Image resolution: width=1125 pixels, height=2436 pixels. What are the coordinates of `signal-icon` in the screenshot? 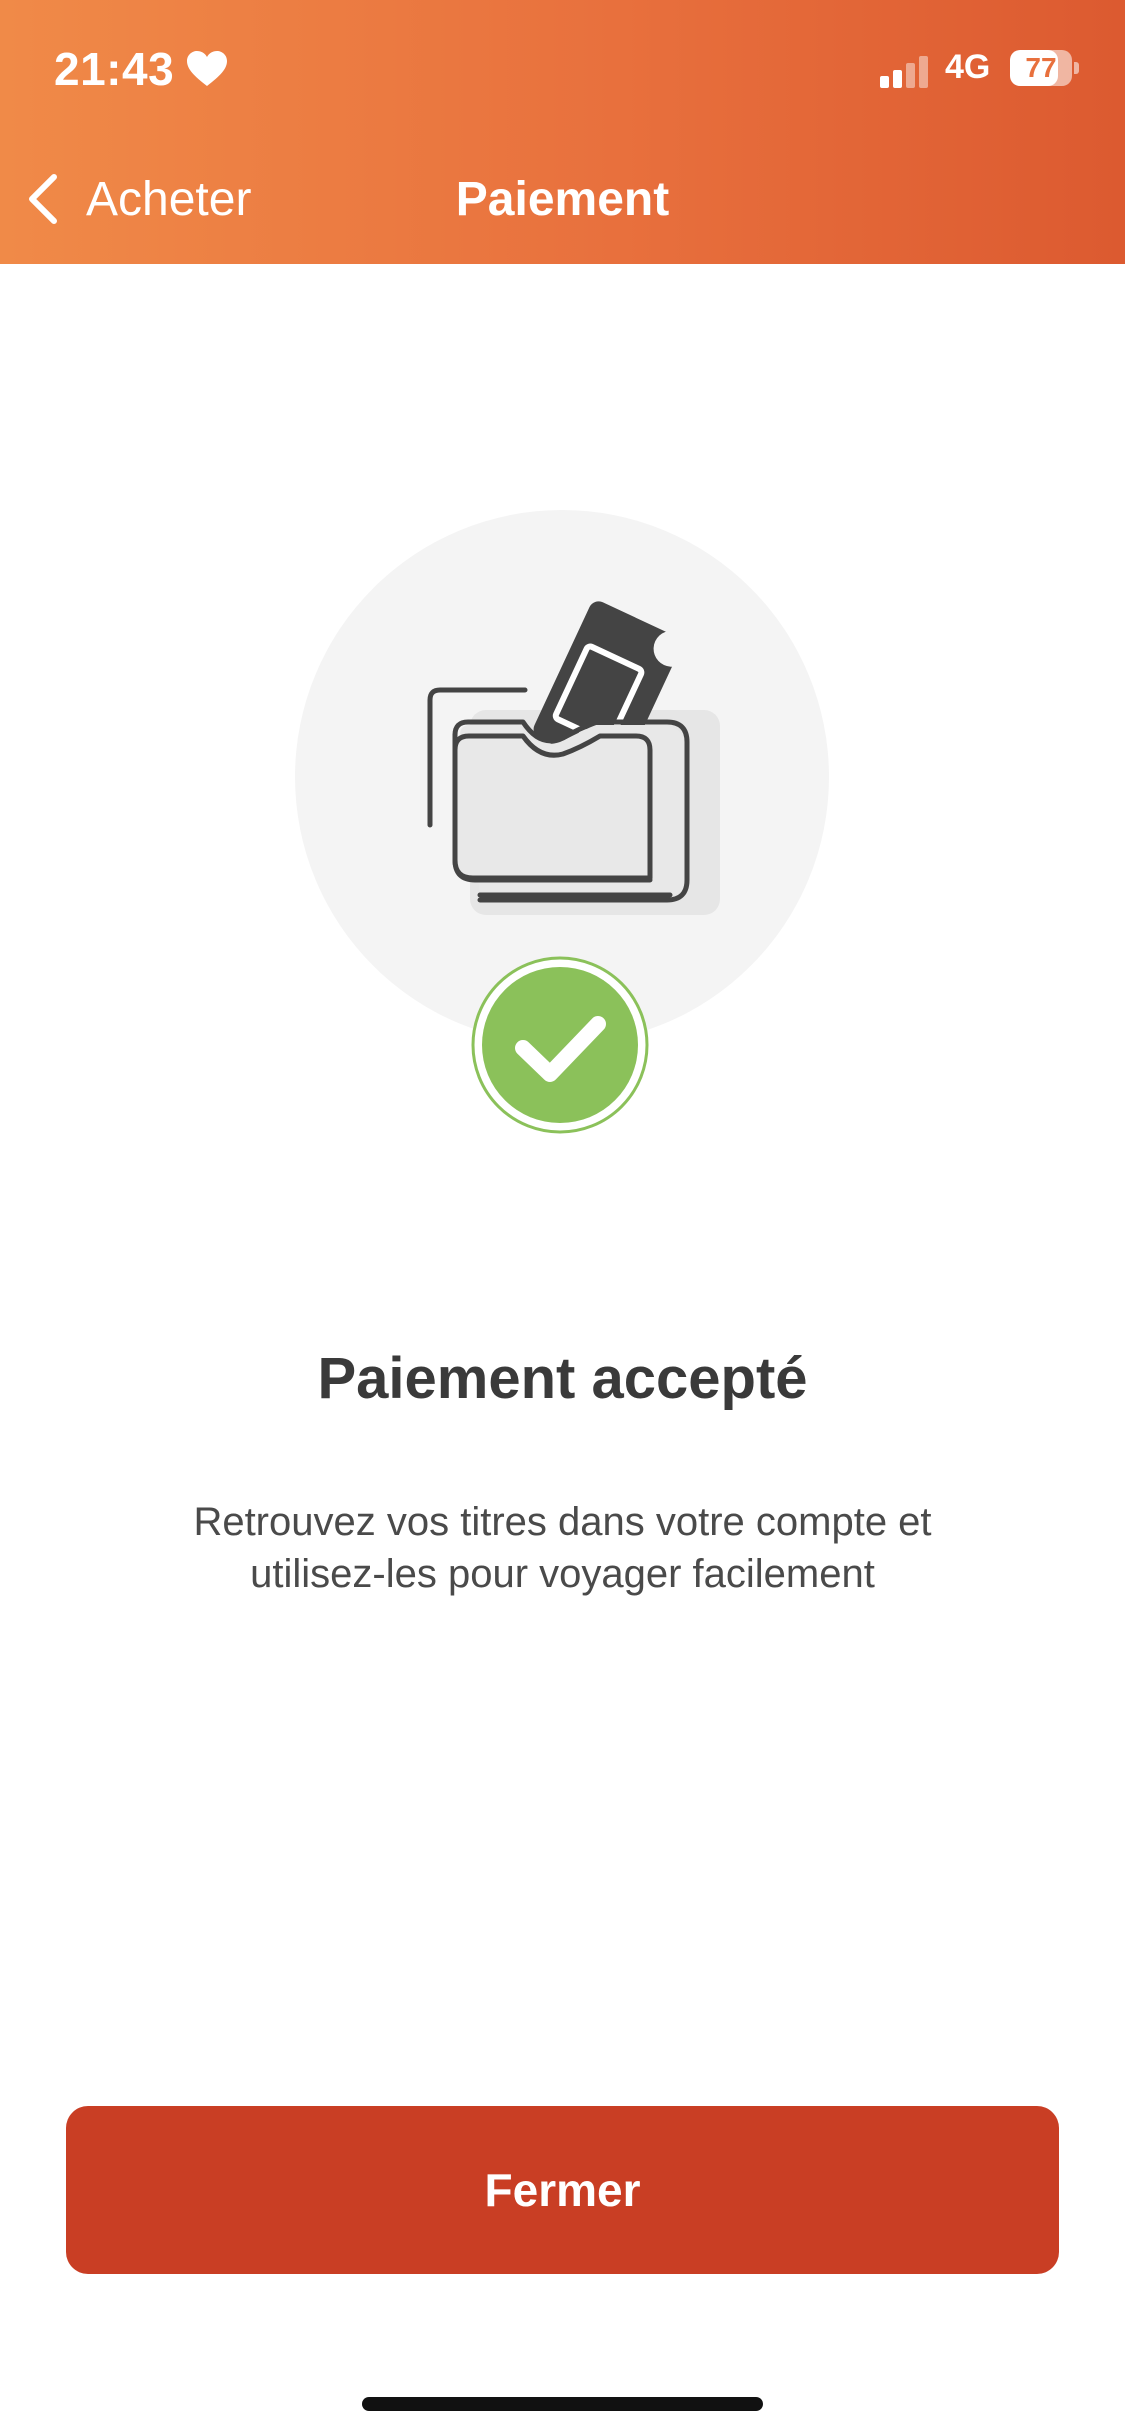 It's located at (904, 72).